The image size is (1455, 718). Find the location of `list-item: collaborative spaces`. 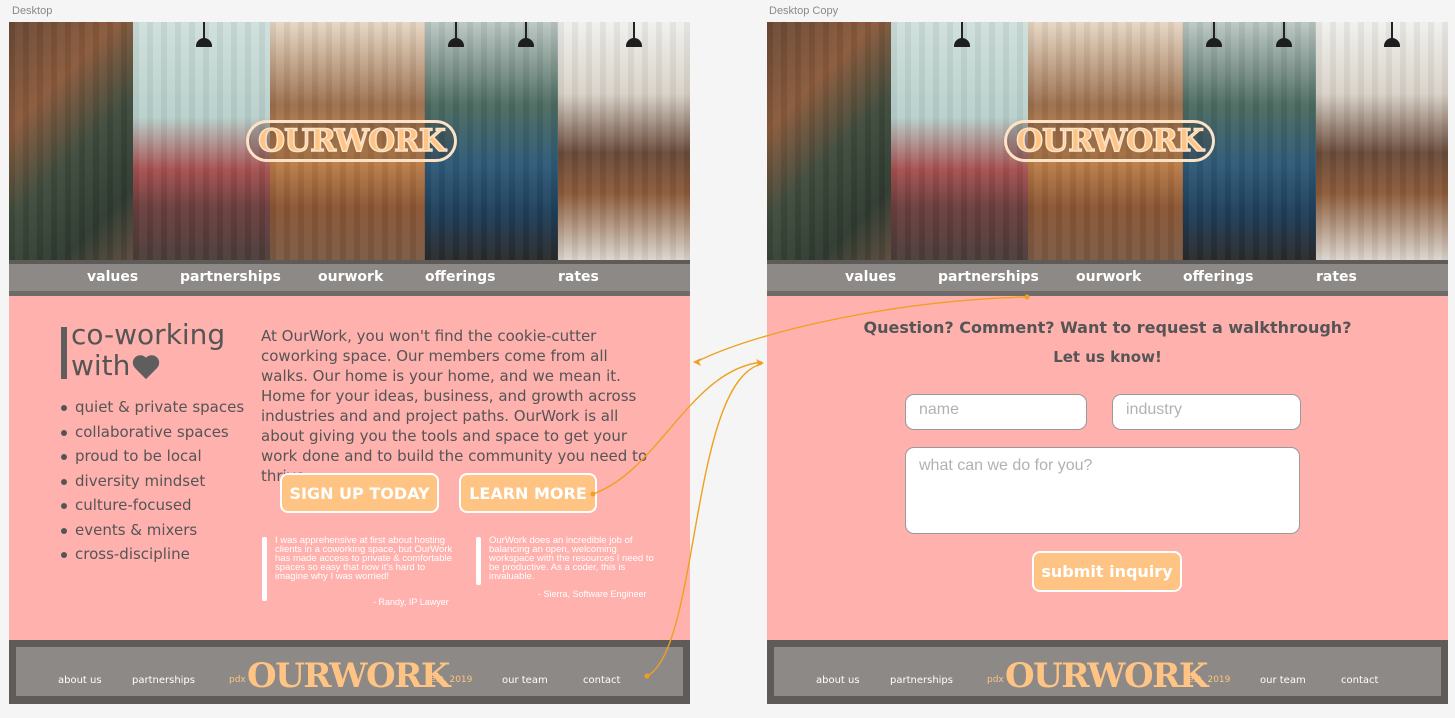

list-item: collaborative spaces is located at coordinates (152, 432).